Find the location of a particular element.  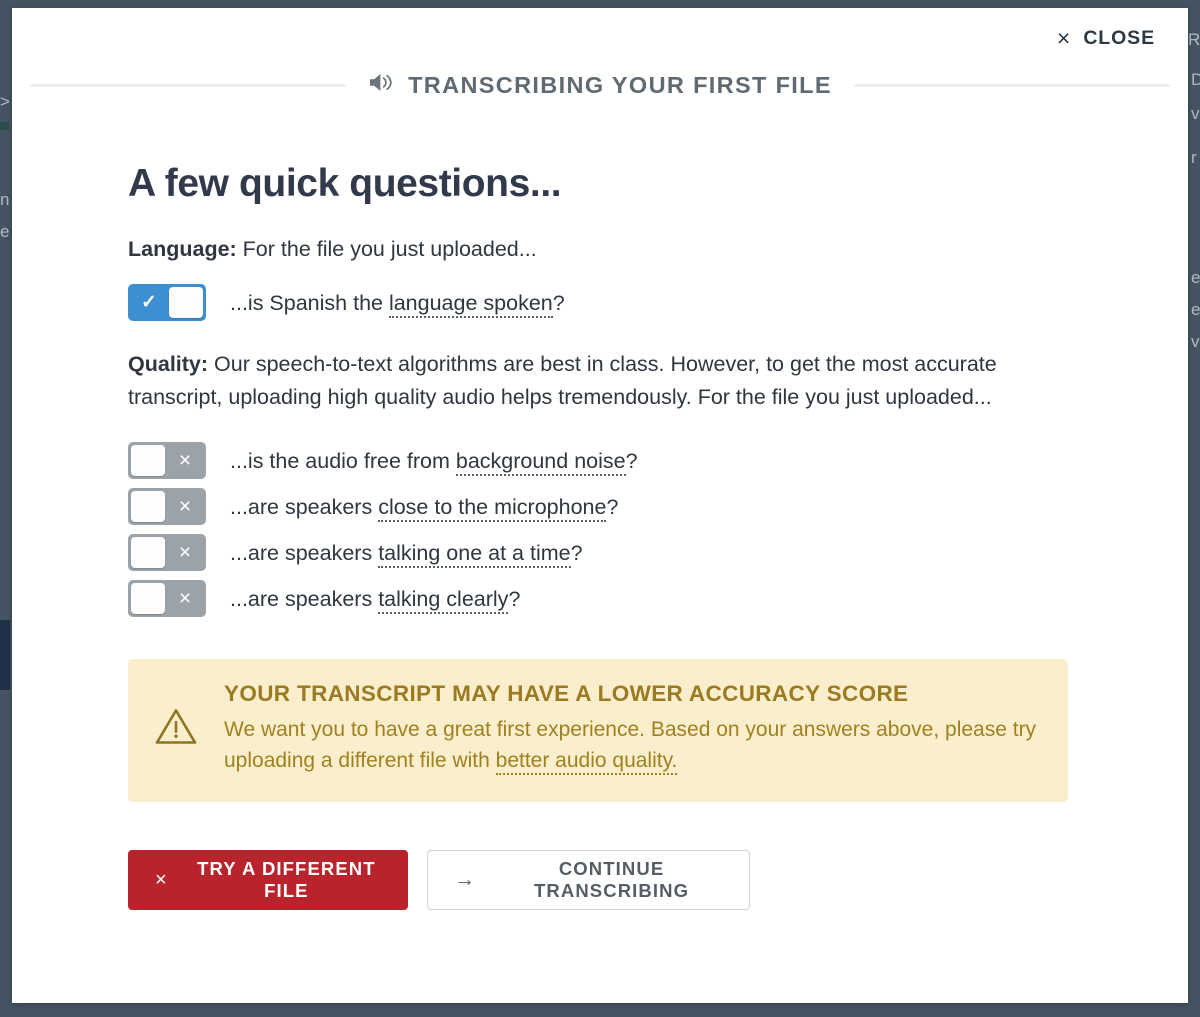

quality-question-text: ...are speakers talking one at a time? is located at coordinates (406, 553).